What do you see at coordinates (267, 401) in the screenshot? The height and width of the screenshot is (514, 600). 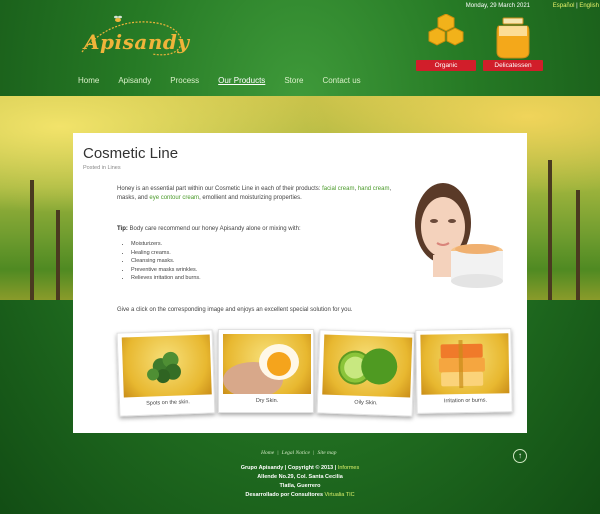 I see `card-caption: Dry Skin.` at bounding box center [267, 401].